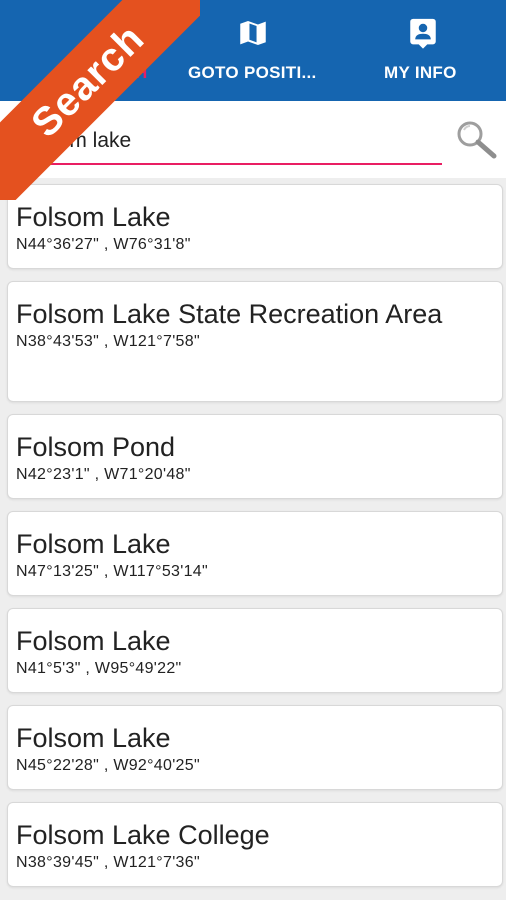  What do you see at coordinates (84, 50) in the screenshot?
I see `tab-search: SEARCH` at bounding box center [84, 50].